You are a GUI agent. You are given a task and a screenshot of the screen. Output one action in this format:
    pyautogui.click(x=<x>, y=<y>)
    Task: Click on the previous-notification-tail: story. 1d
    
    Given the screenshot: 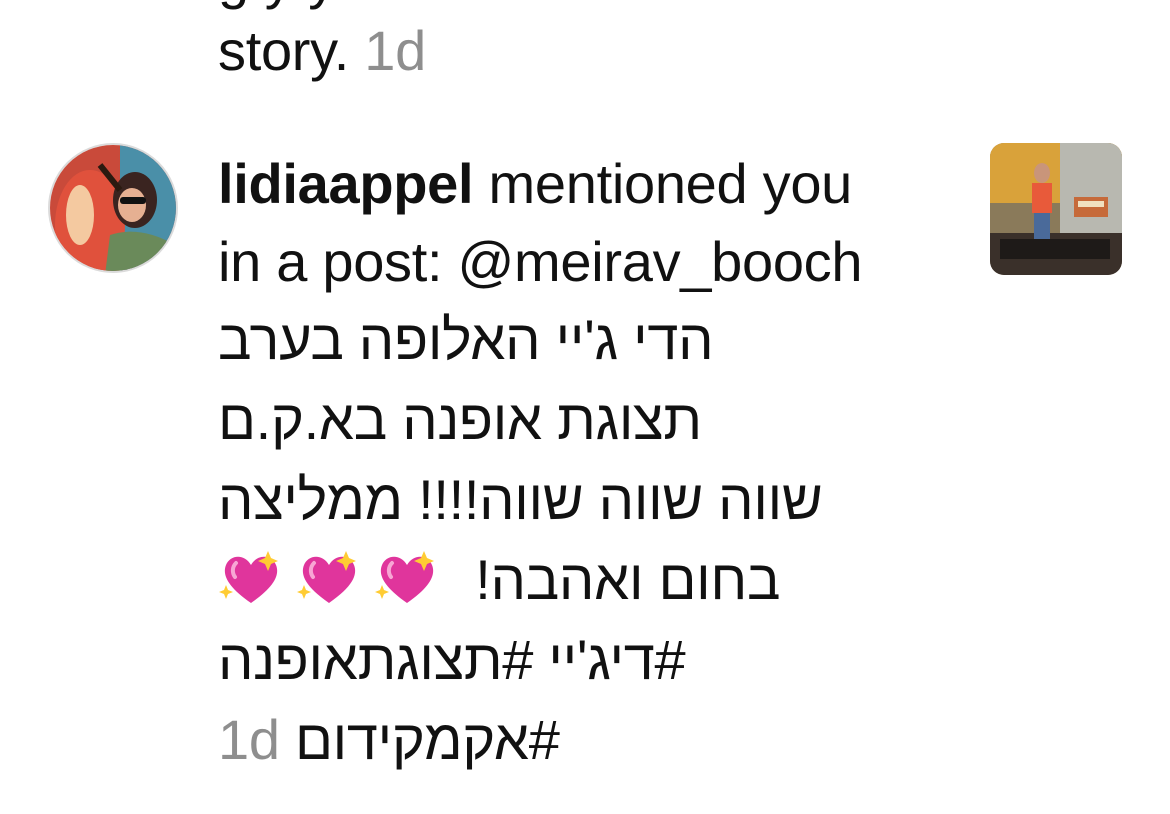 What is the action you would take?
    pyautogui.click(x=322, y=51)
    